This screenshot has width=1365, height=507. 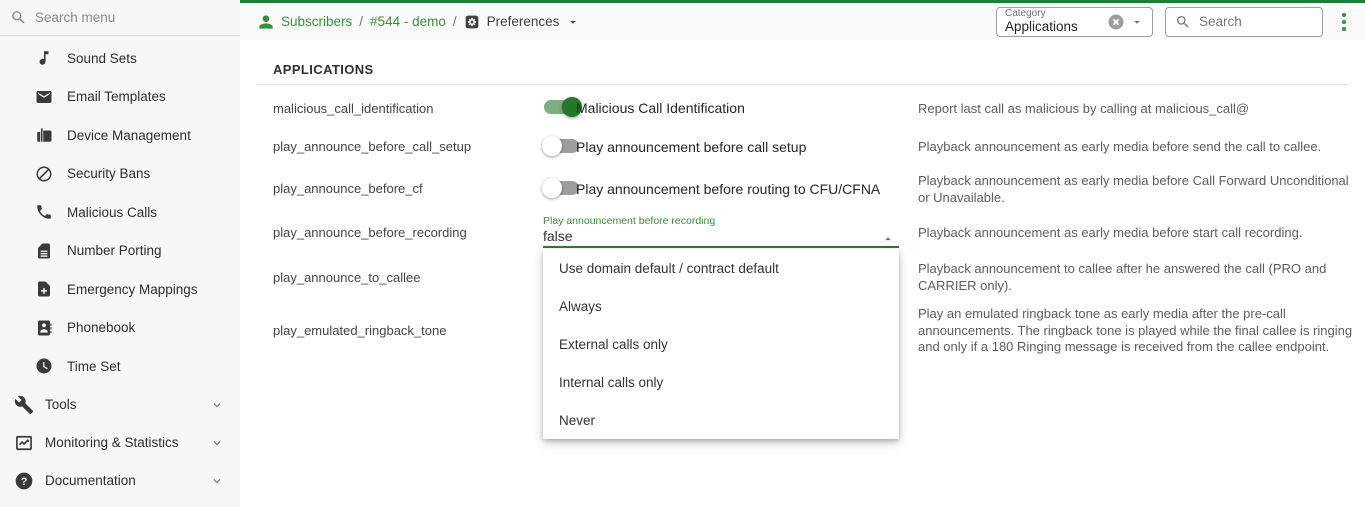 I want to click on contact-book-icon, so click(x=44, y=328).